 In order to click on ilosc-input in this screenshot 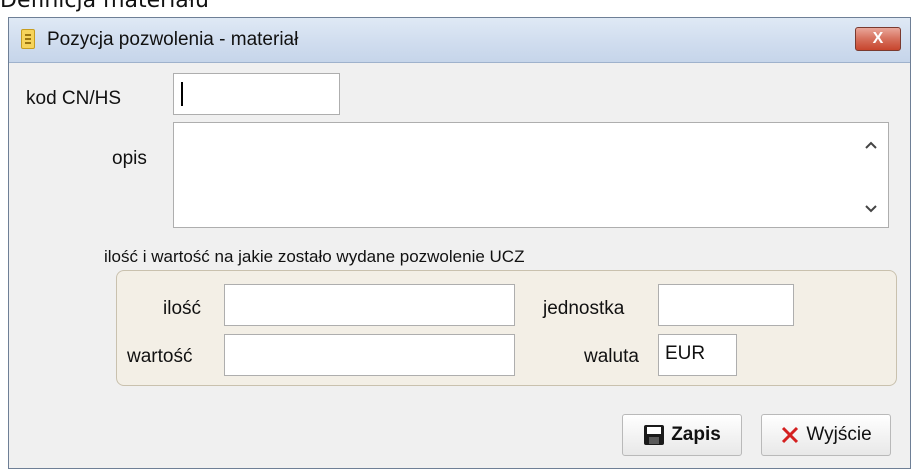, I will do `click(369, 305)`.